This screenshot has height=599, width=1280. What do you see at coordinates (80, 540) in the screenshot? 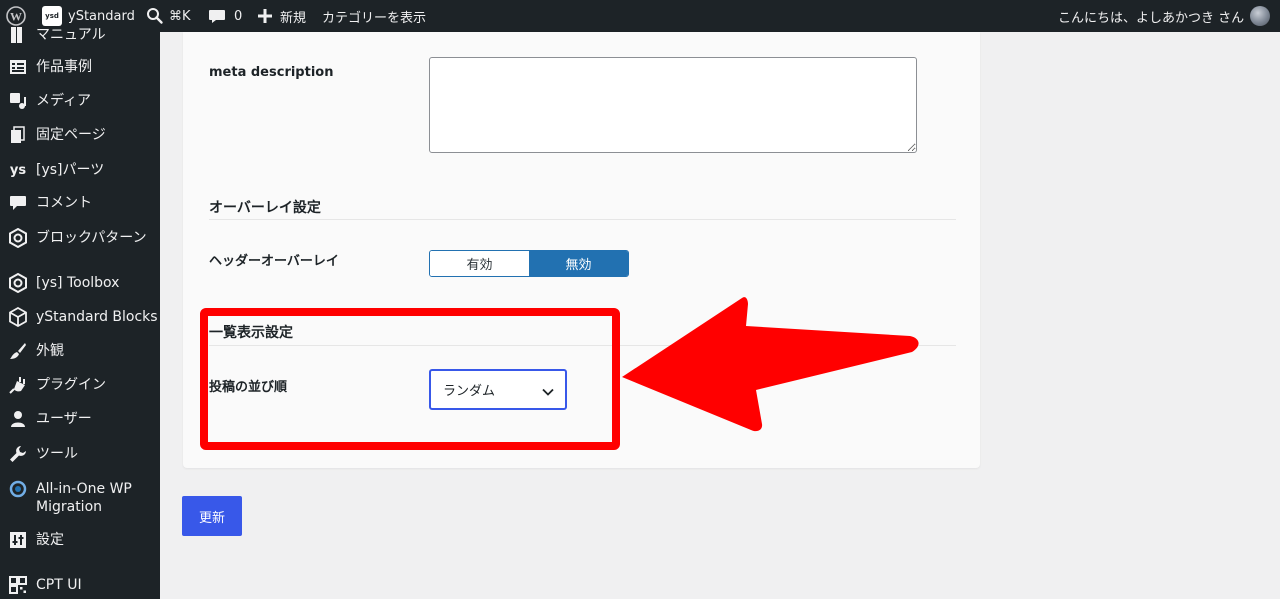
I see `sidebar-item-settings: 設定` at bounding box center [80, 540].